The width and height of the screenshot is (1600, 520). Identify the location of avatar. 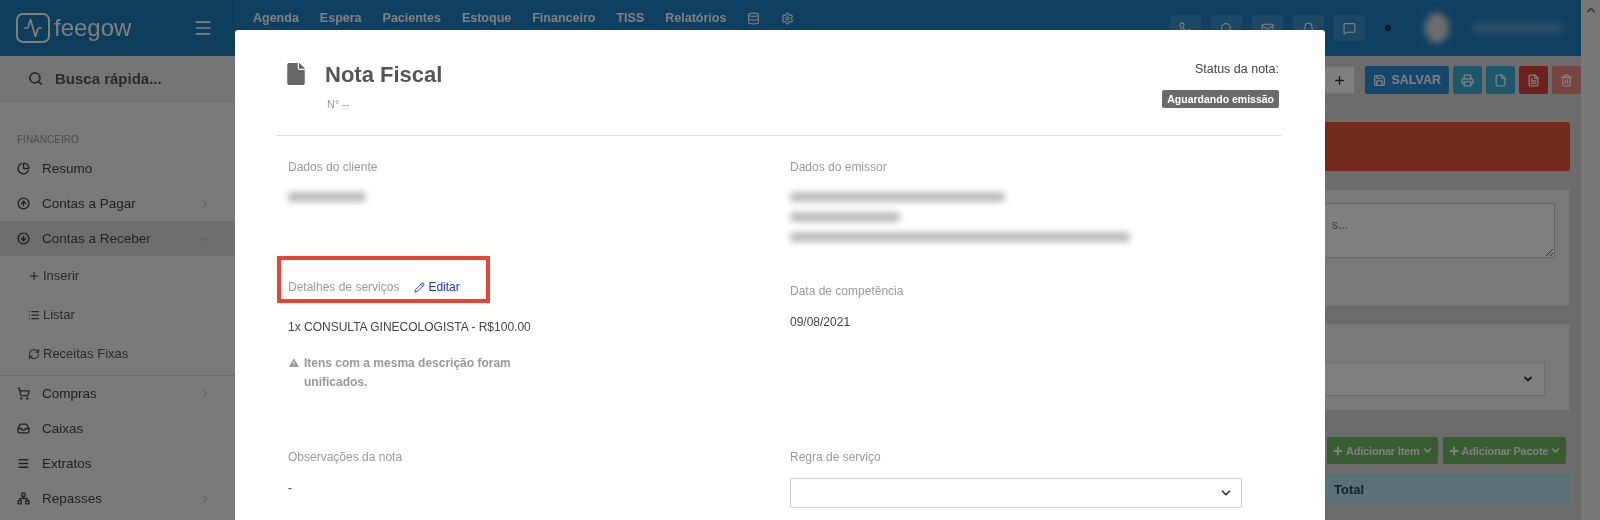
(1437, 28).